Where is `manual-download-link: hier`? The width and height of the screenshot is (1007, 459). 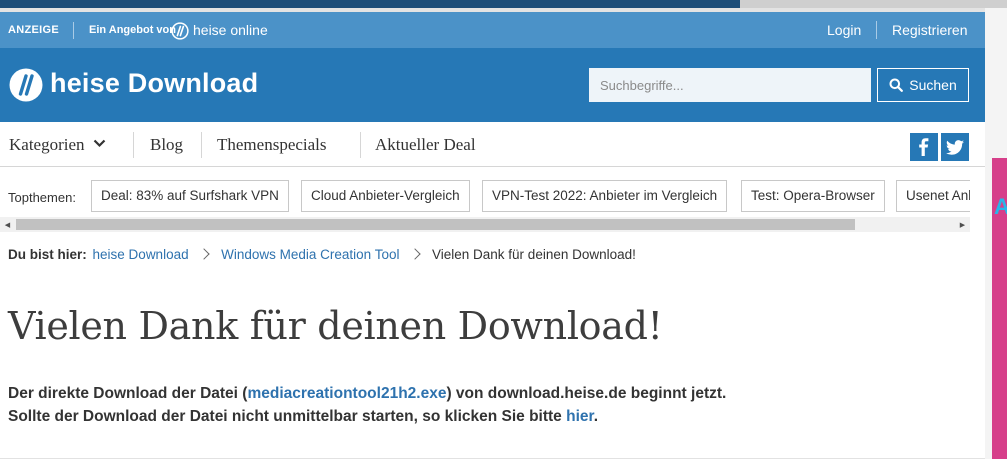
manual-download-link: hier is located at coordinates (580, 416).